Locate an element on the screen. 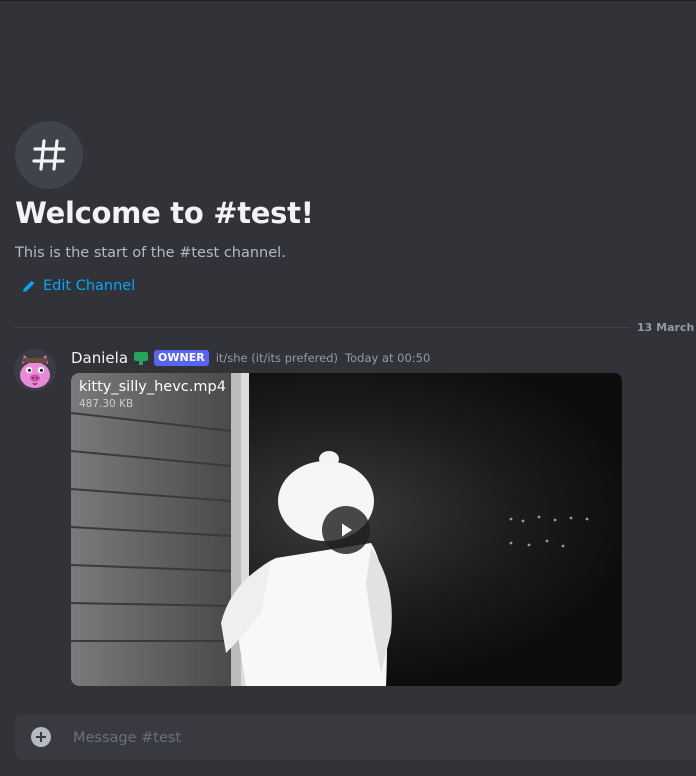 This screenshot has height=776, width=696. edit-channel-label: Edit Channel is located at coordinates (89, 286).